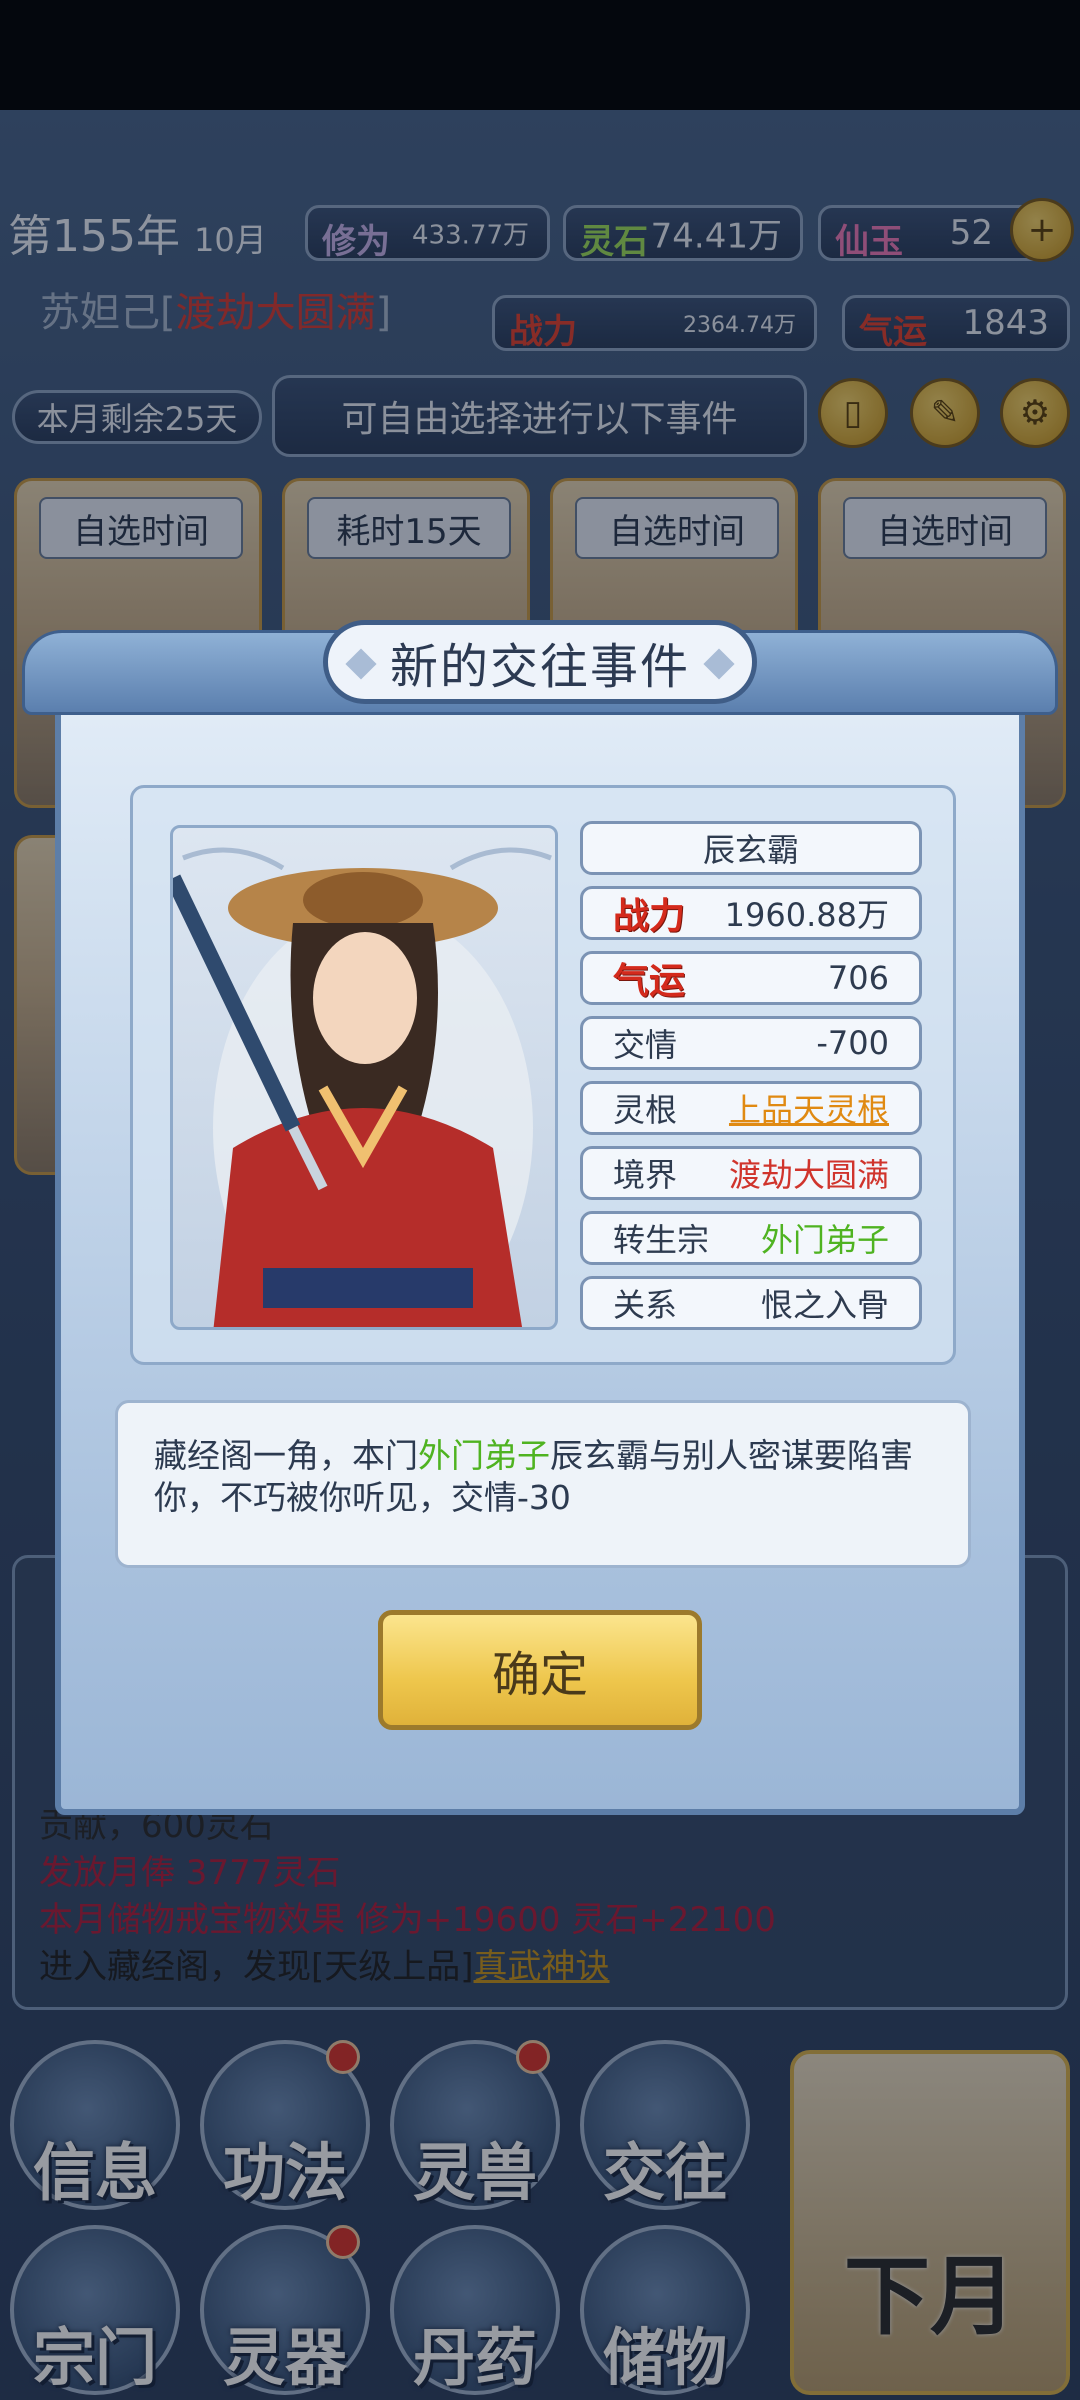 This screenshot has height=2400, width=1080. I want to click on dialog-title-plate: 新的交往事件, so click(540, 662).